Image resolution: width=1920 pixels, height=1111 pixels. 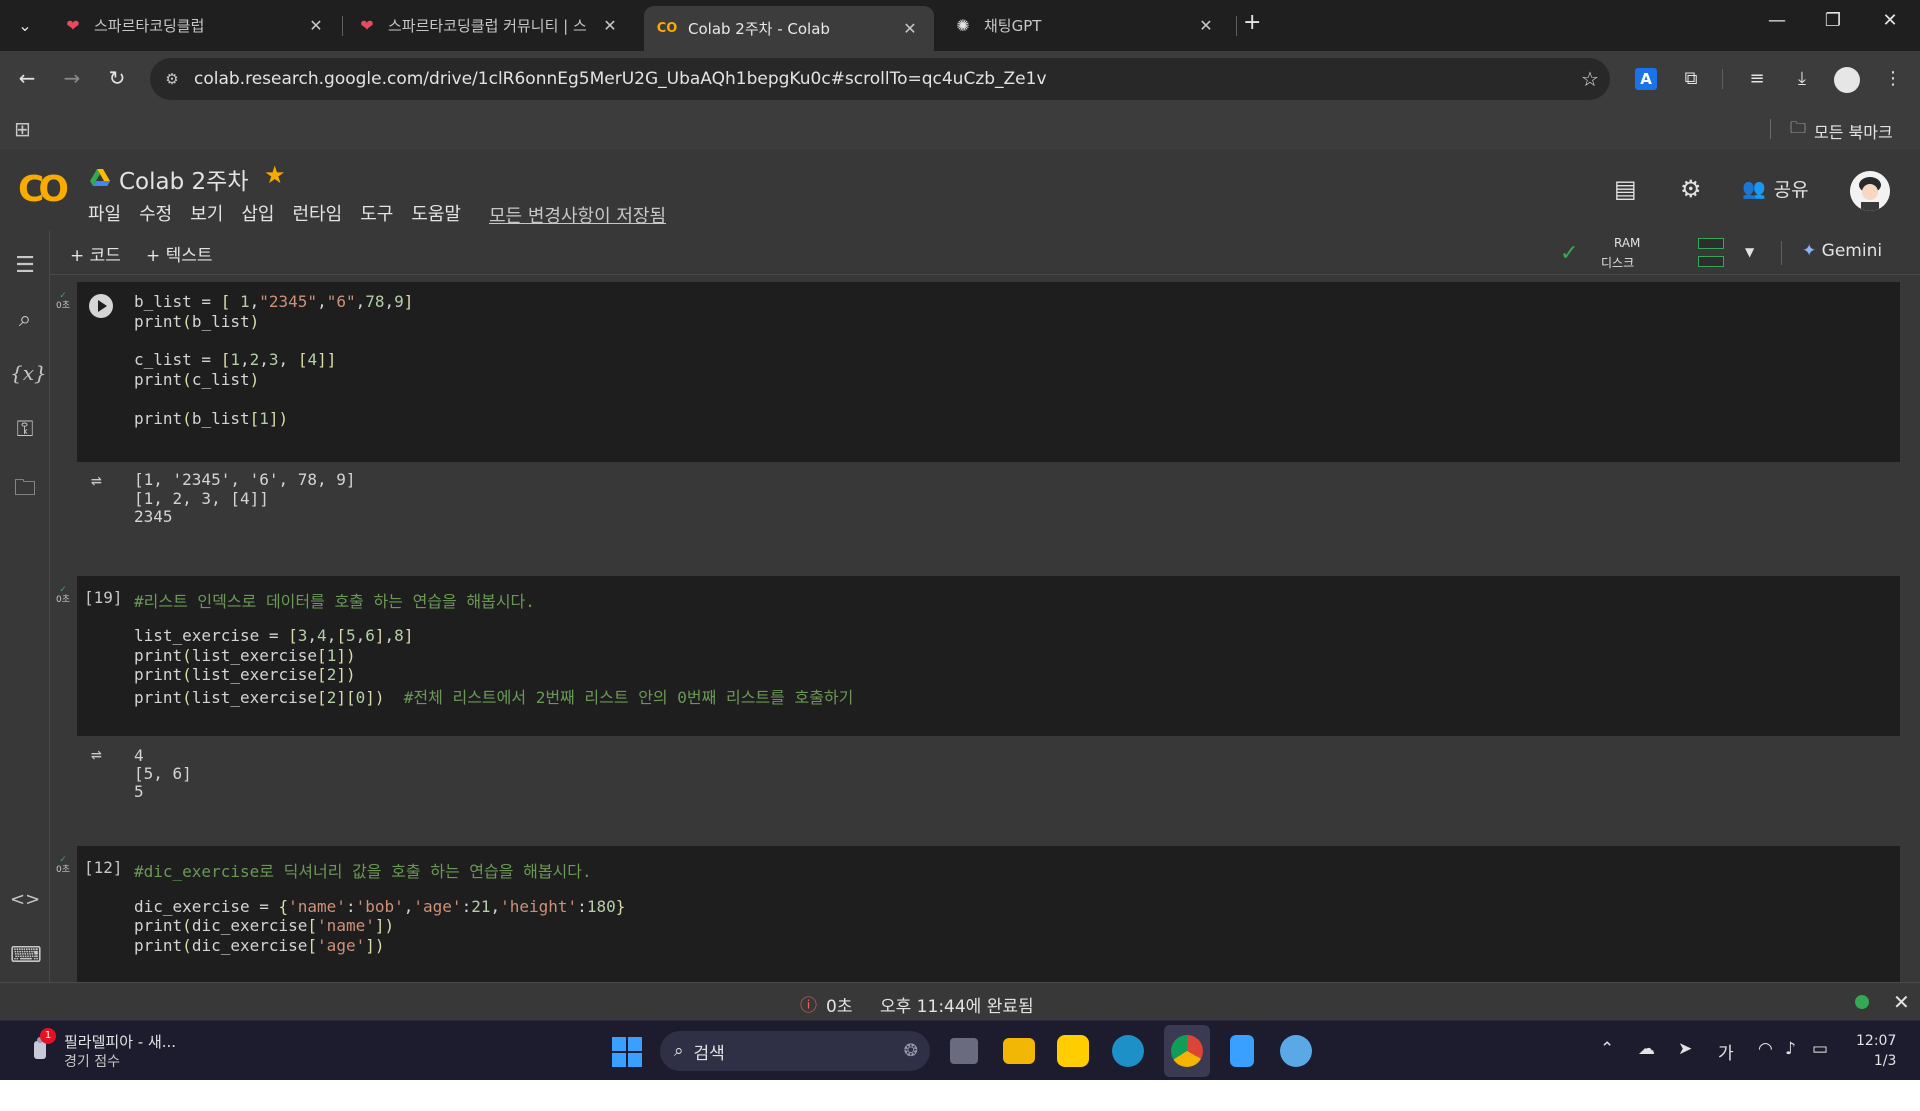 What do you see at coordinates (103, 867) in the screenshot?
I see `execution-count: [12]` at bounding box center [103, 867].